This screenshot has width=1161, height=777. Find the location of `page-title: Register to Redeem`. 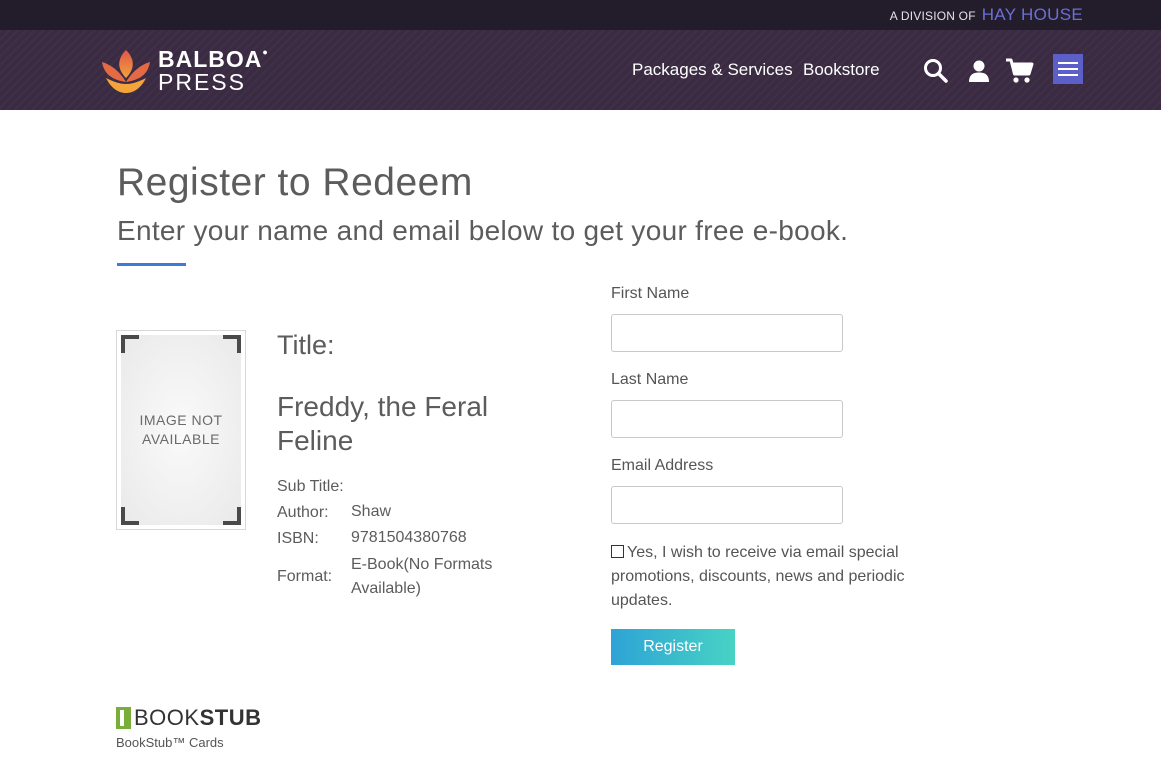

page-title: Register to Redeem is located at coordinates (295, 182).